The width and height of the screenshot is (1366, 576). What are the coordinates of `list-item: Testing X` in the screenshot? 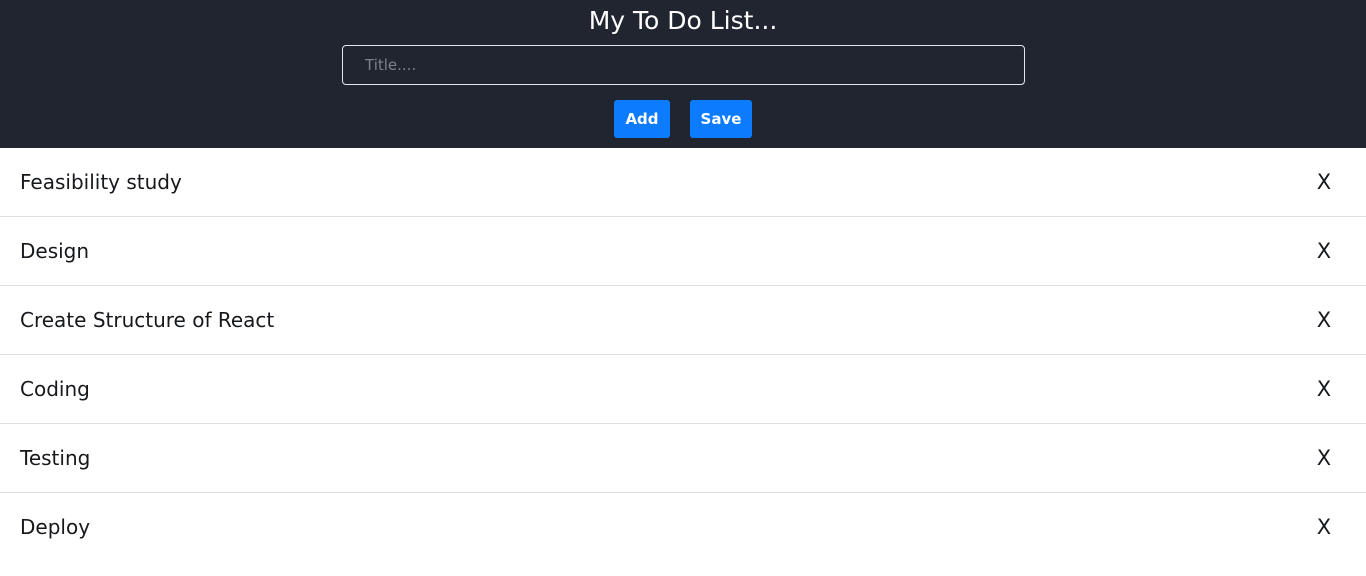 It's located at (683, 458).